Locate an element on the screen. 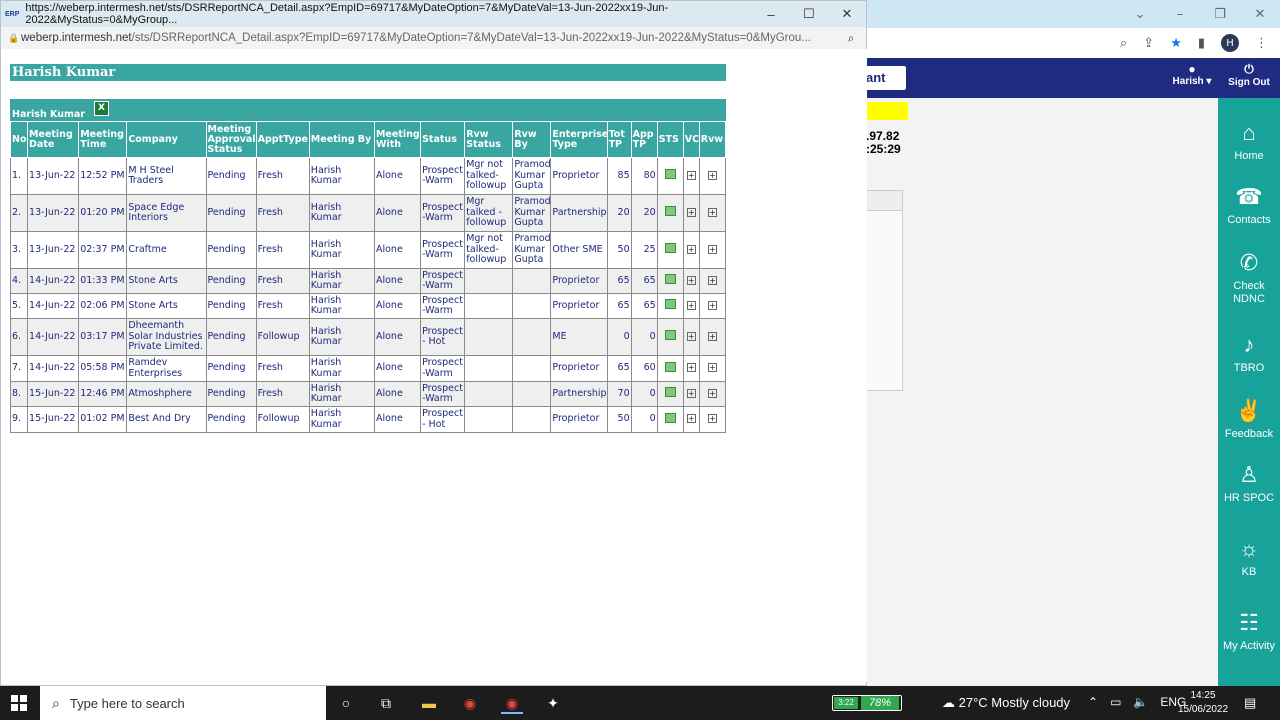 This screenshot has width=1280, height=720. nav-tbro: ♪ TBRO is located at coordinates (1249, 353).